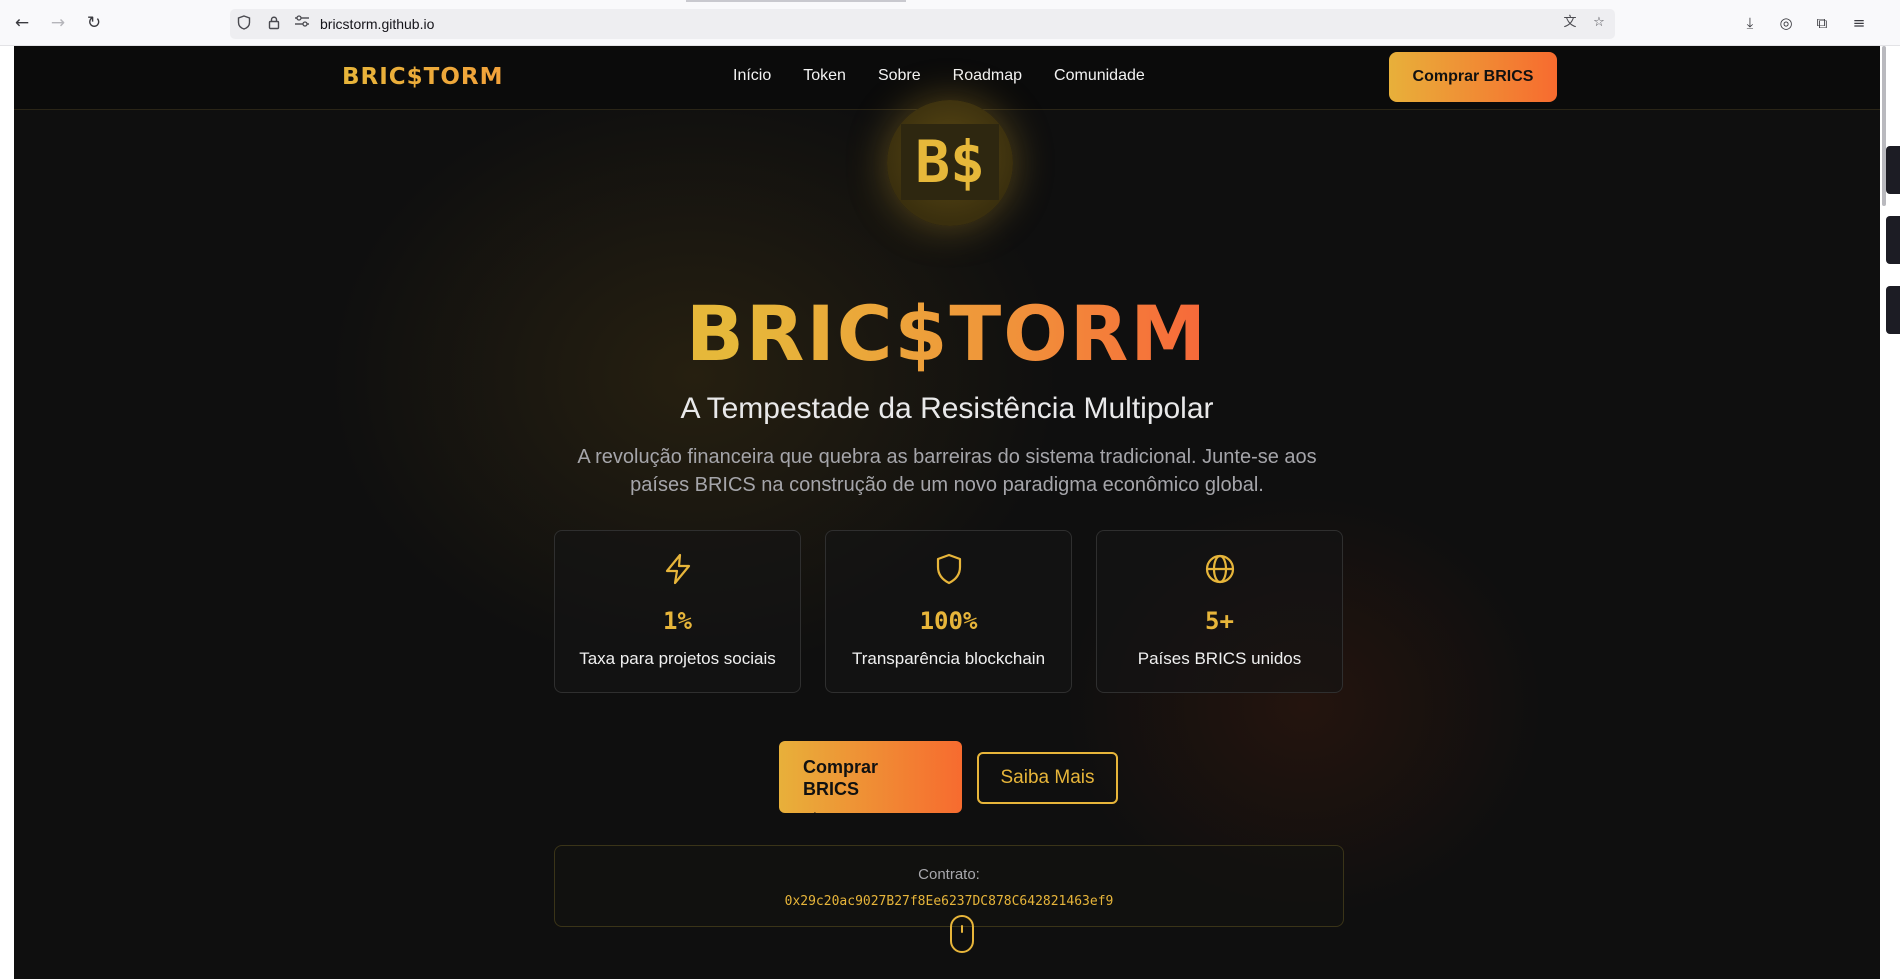 This screenshot has width=1900, height=979. I want to click on account-icon: ◎, so click(1786, 23).